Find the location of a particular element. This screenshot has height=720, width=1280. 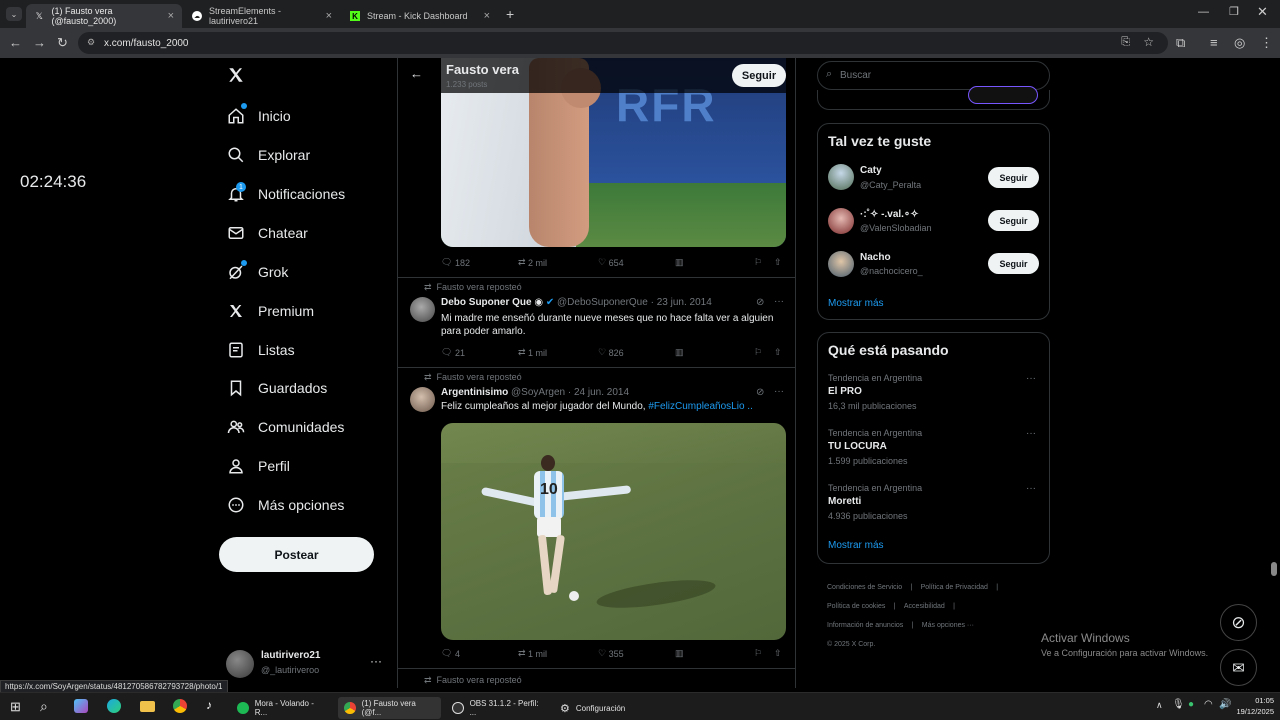

extensions-icon: ⧉ is located at coordinates (1180, 43).